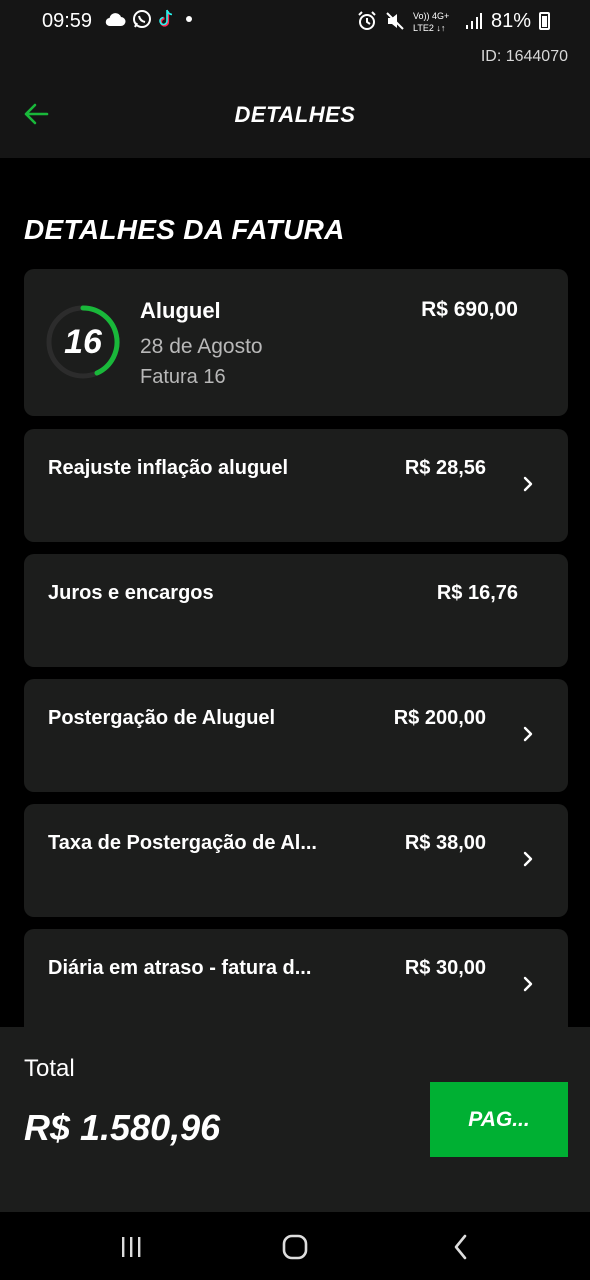 The image size is (590, 1280). Describe the element at coordinates (115, 20) in the screenshot. I see `cloud-icon` at that location.